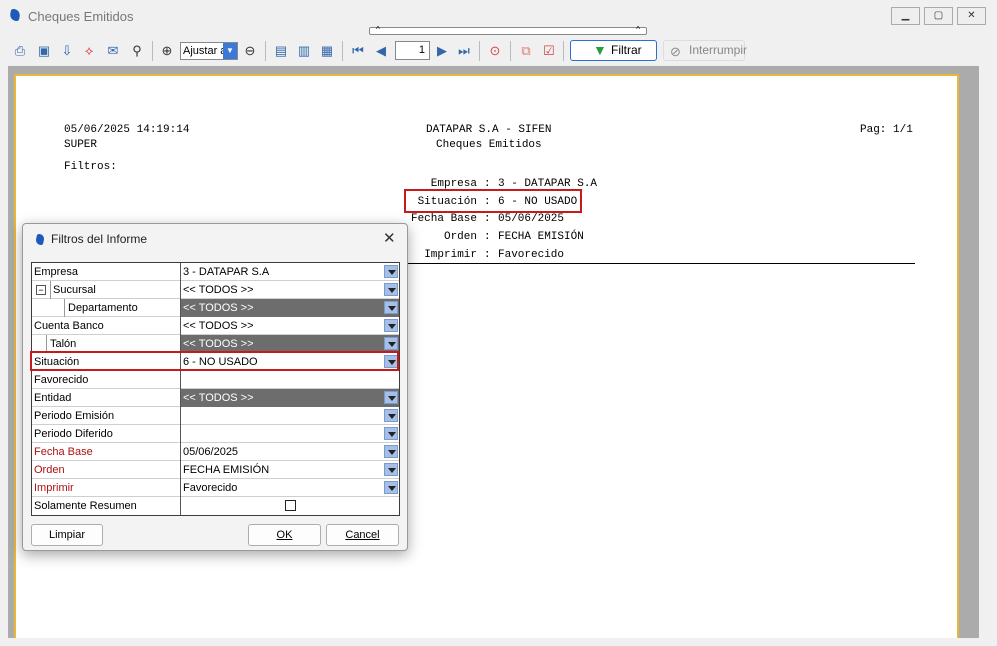 Image resolution: width=997 pixels, height=646 pixels. I want to click on page-number-input: 1, so click(412, 50).